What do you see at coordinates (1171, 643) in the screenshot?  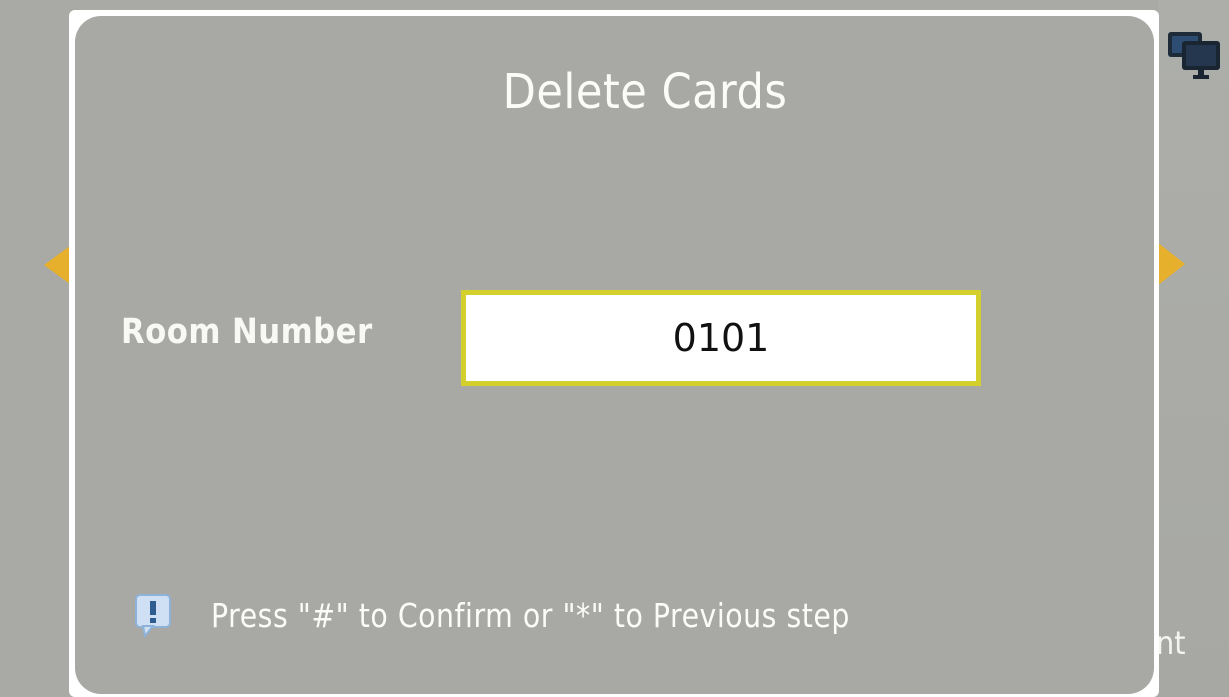 I see `background-menu-text: nt` at bounding box center [1171, 643].